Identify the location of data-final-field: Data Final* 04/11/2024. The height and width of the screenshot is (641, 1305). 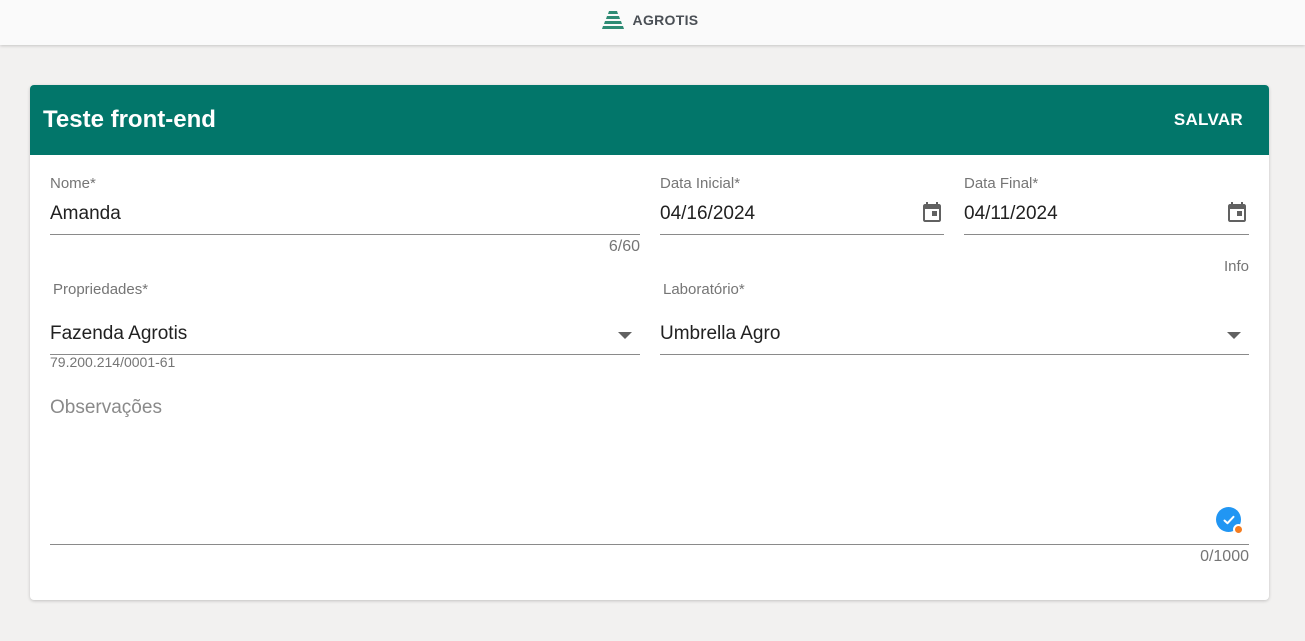
(1106, 206).